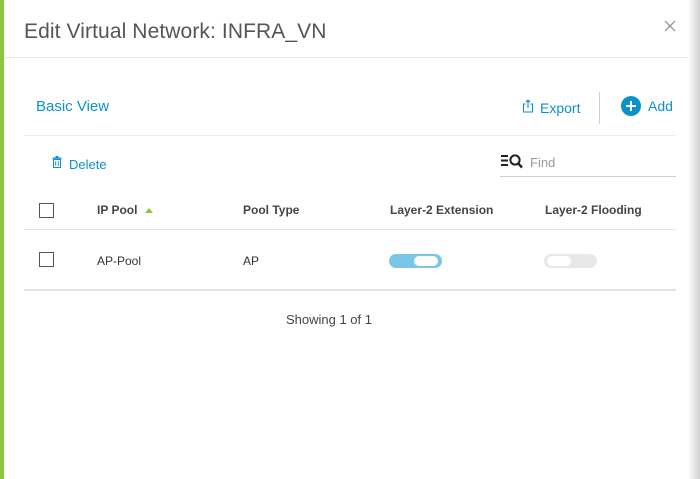 This screenshot has height=479, width=700. What do you see at coordinates (660, 106) in the screenshot?
I see `add-label: Add` at bounding box center [660, 106].